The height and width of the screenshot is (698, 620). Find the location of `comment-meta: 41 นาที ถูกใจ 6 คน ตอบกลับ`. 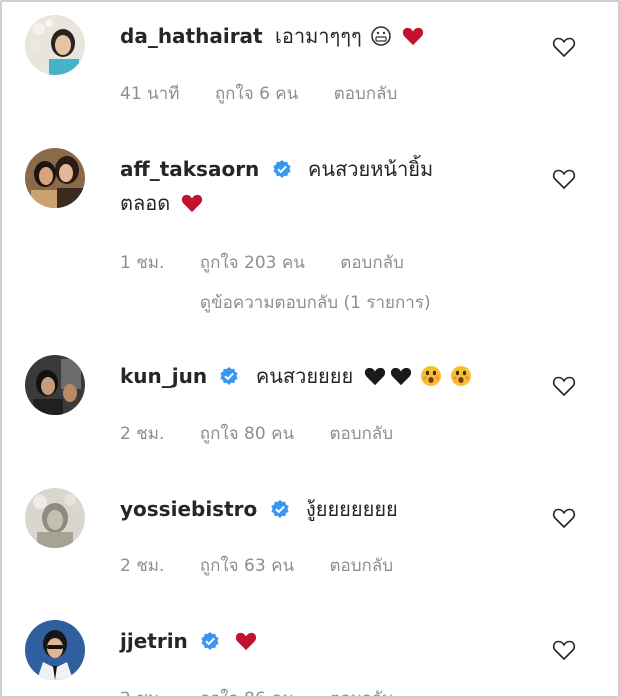

comment-meta: 41 นาที ถูกใจ 6 คน ตอบกลับ is located at coordinates (273, 93).